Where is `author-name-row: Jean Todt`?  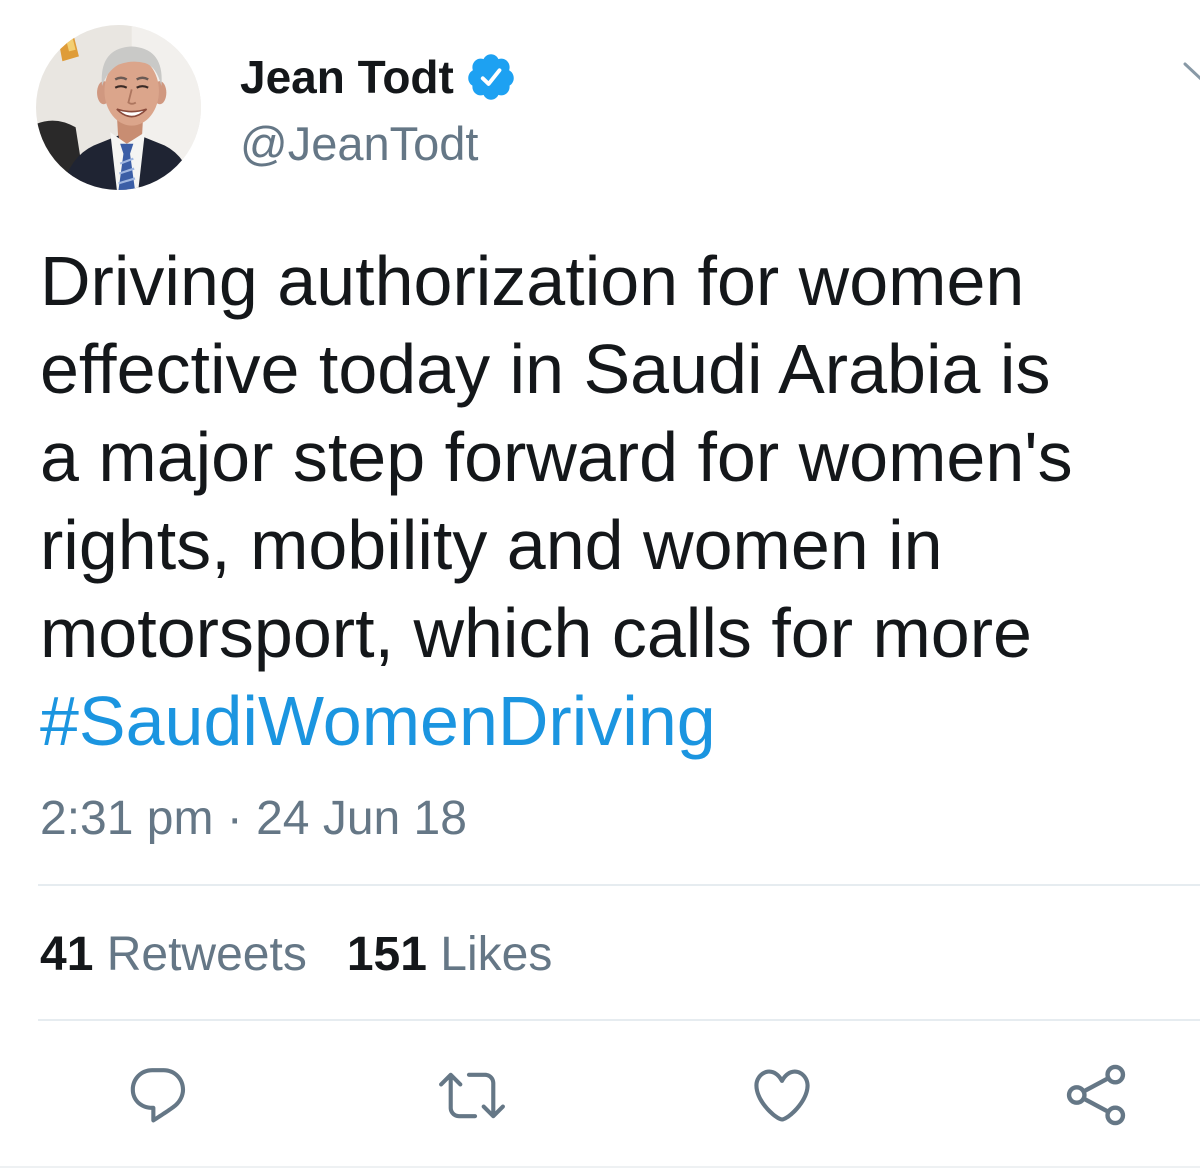
author-name-row: Jean Todt is located at coordinates (378, 78).